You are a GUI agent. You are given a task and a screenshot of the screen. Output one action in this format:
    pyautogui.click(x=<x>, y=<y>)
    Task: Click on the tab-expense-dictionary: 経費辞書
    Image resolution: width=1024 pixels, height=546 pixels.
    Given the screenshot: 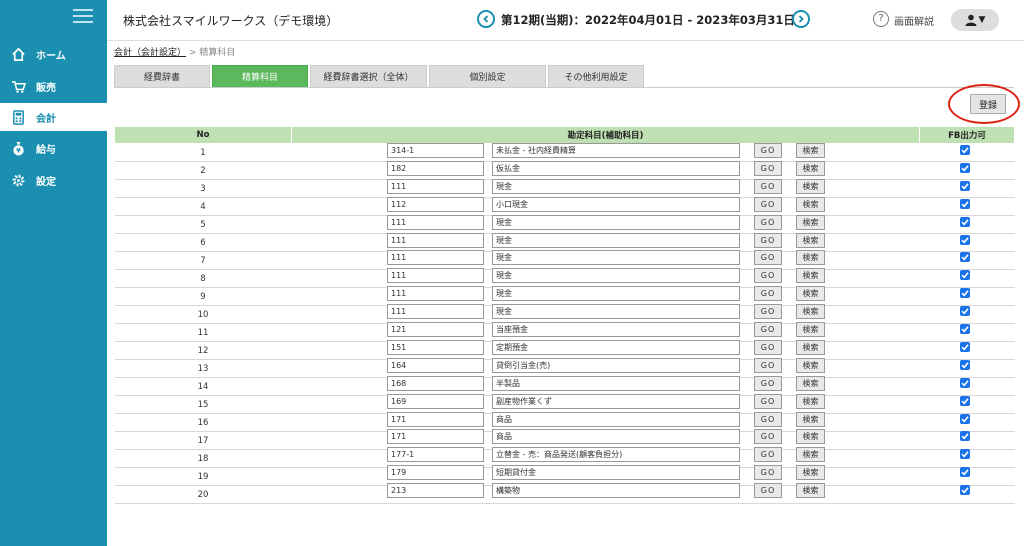 What is the action you would take?
    pyautogui.click(x=162, y=76)
    